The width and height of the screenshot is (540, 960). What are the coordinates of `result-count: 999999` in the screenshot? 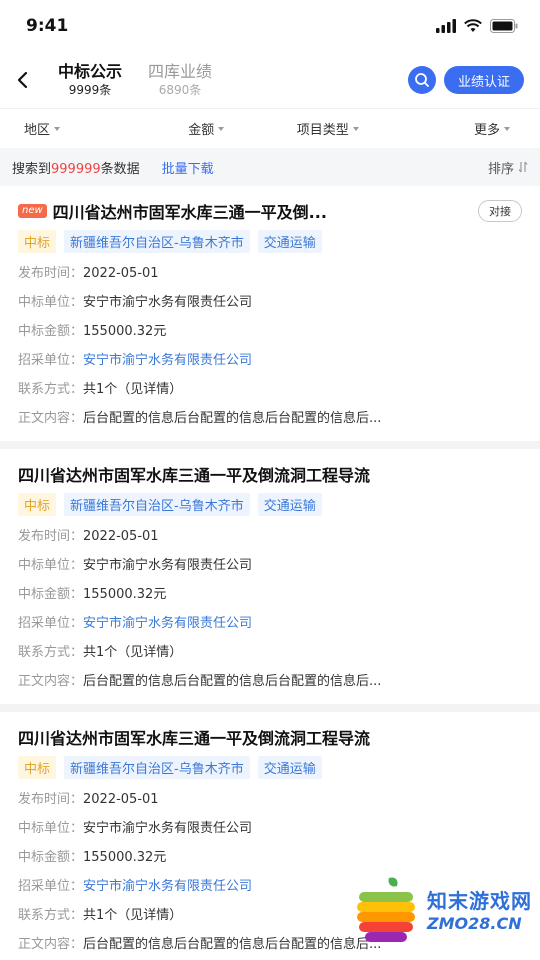 It's located at (76, 169).